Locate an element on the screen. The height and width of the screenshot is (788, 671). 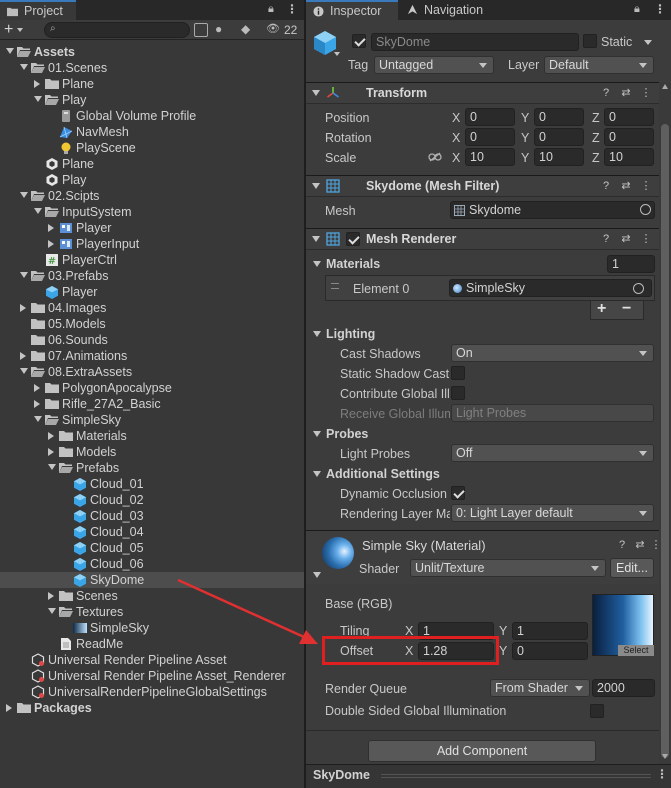
transform-y-field: 10 is located at coordinates (559, 157).